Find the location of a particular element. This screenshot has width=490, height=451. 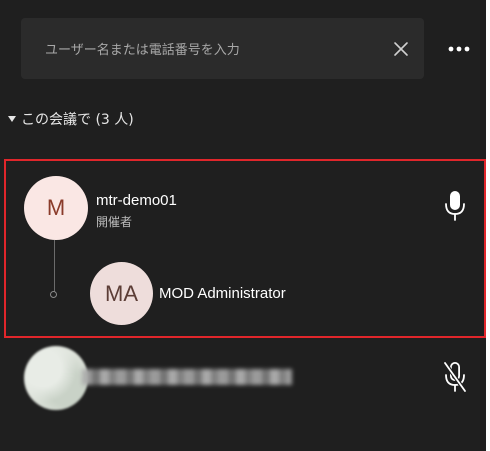

section-label: この会議で (3 人) is located at coordinates (77, 120).